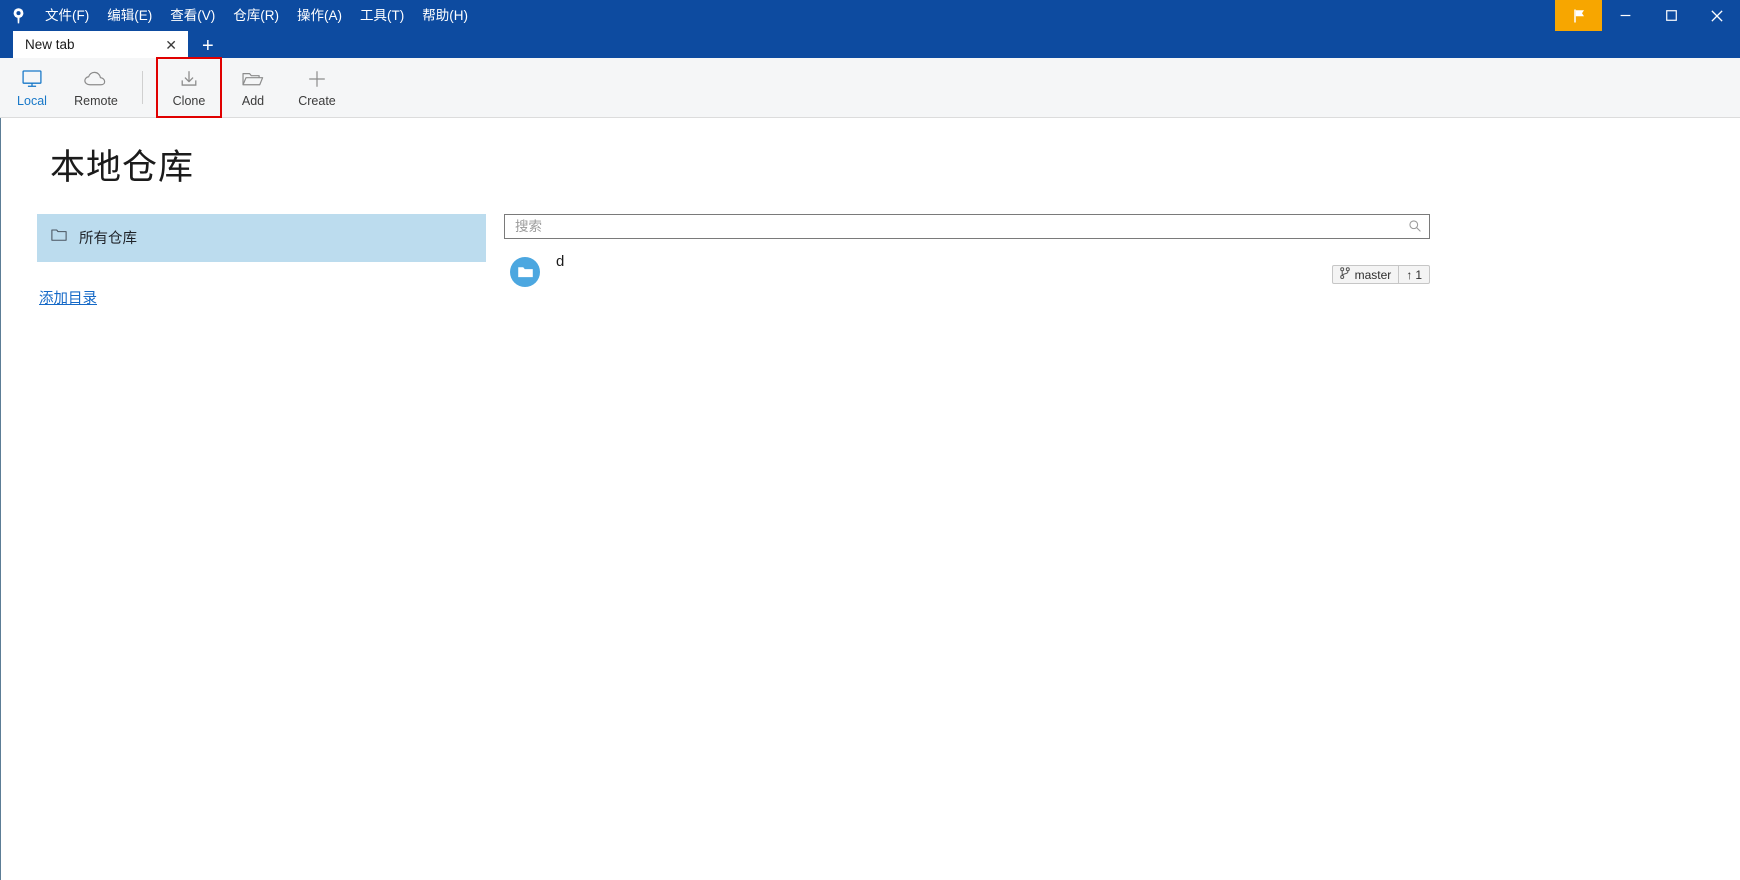 This screenshot has height=880, width=1740. I want to click on menu-view: 查看(V), so click(192, 16).